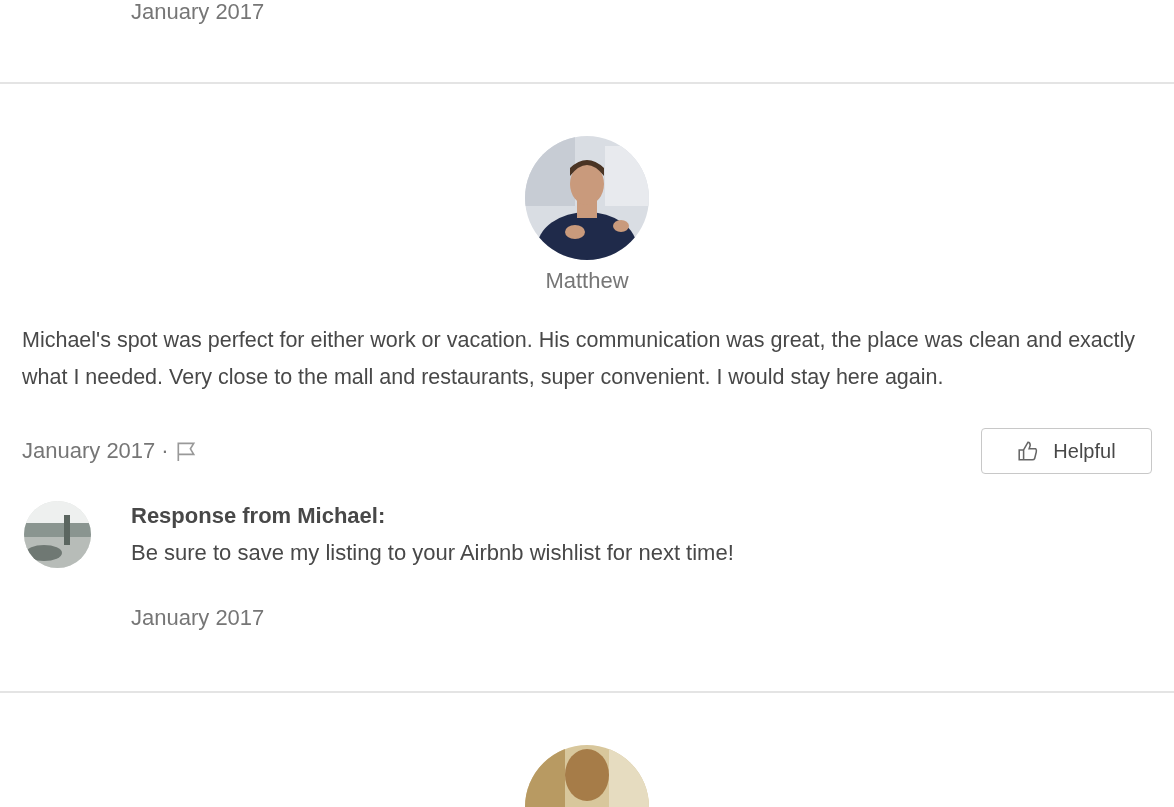 The width and height of the screenshot is (1174, 807). What do you see at coordinates (198, 618) in the screenshot?
I see `response-date: January 2017` at bounding box center [198, 618].